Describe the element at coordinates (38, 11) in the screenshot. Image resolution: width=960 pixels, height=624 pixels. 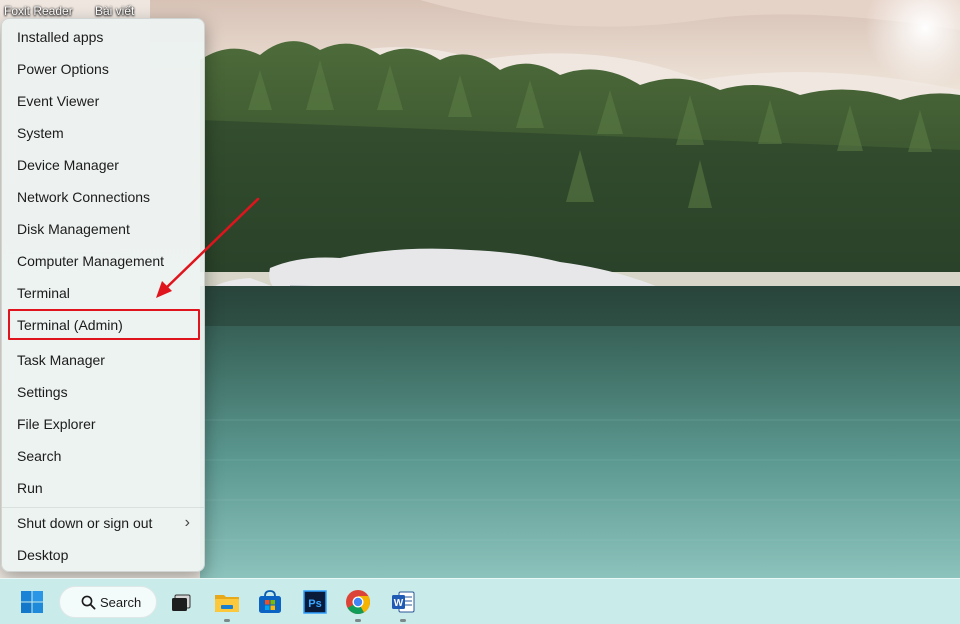
I see `desktop-icon-label: Foxit Reader` at that location.